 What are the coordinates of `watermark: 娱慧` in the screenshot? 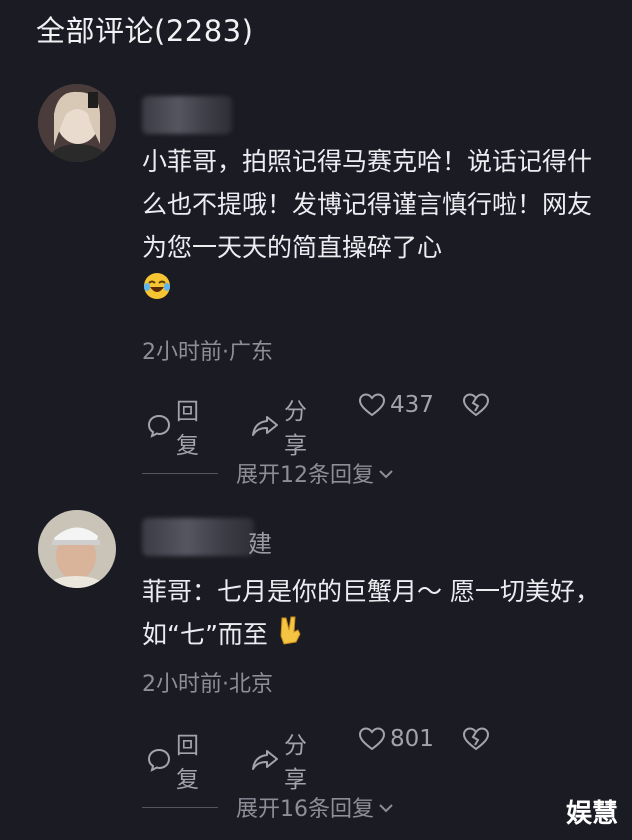 It's located at (591, 814).